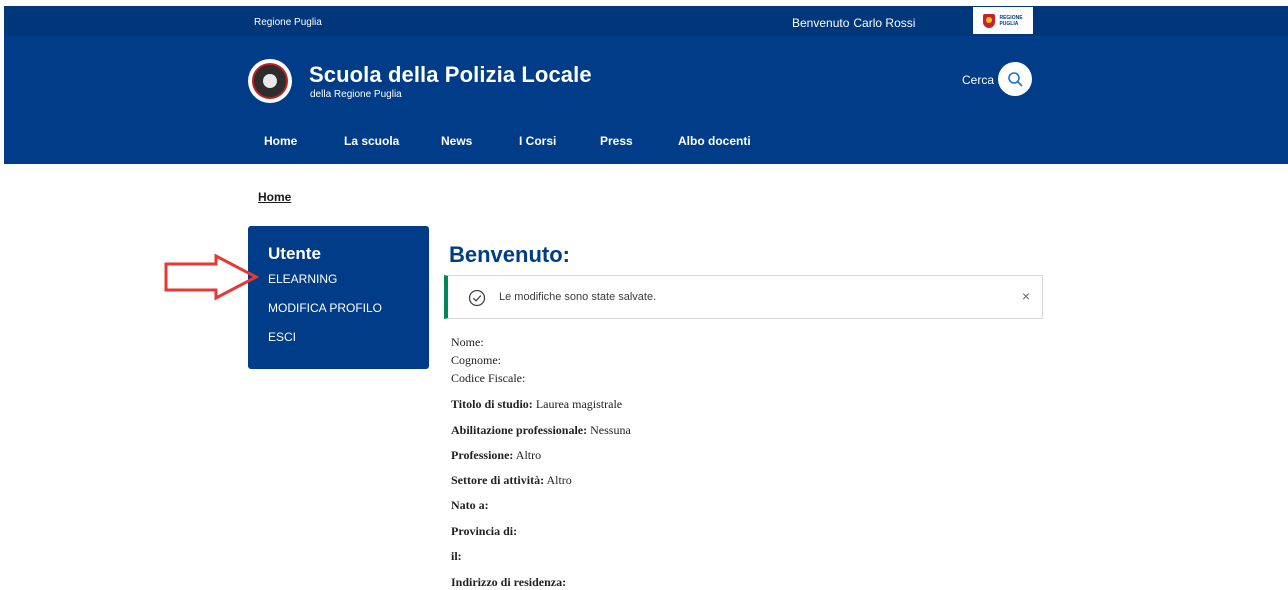  What do you see at coordinates (537, 404) in the screenshot?
I see `field-titolo-di-studio: Titolo di studio: Laurea magistrale` at bounding box center [537, 404].